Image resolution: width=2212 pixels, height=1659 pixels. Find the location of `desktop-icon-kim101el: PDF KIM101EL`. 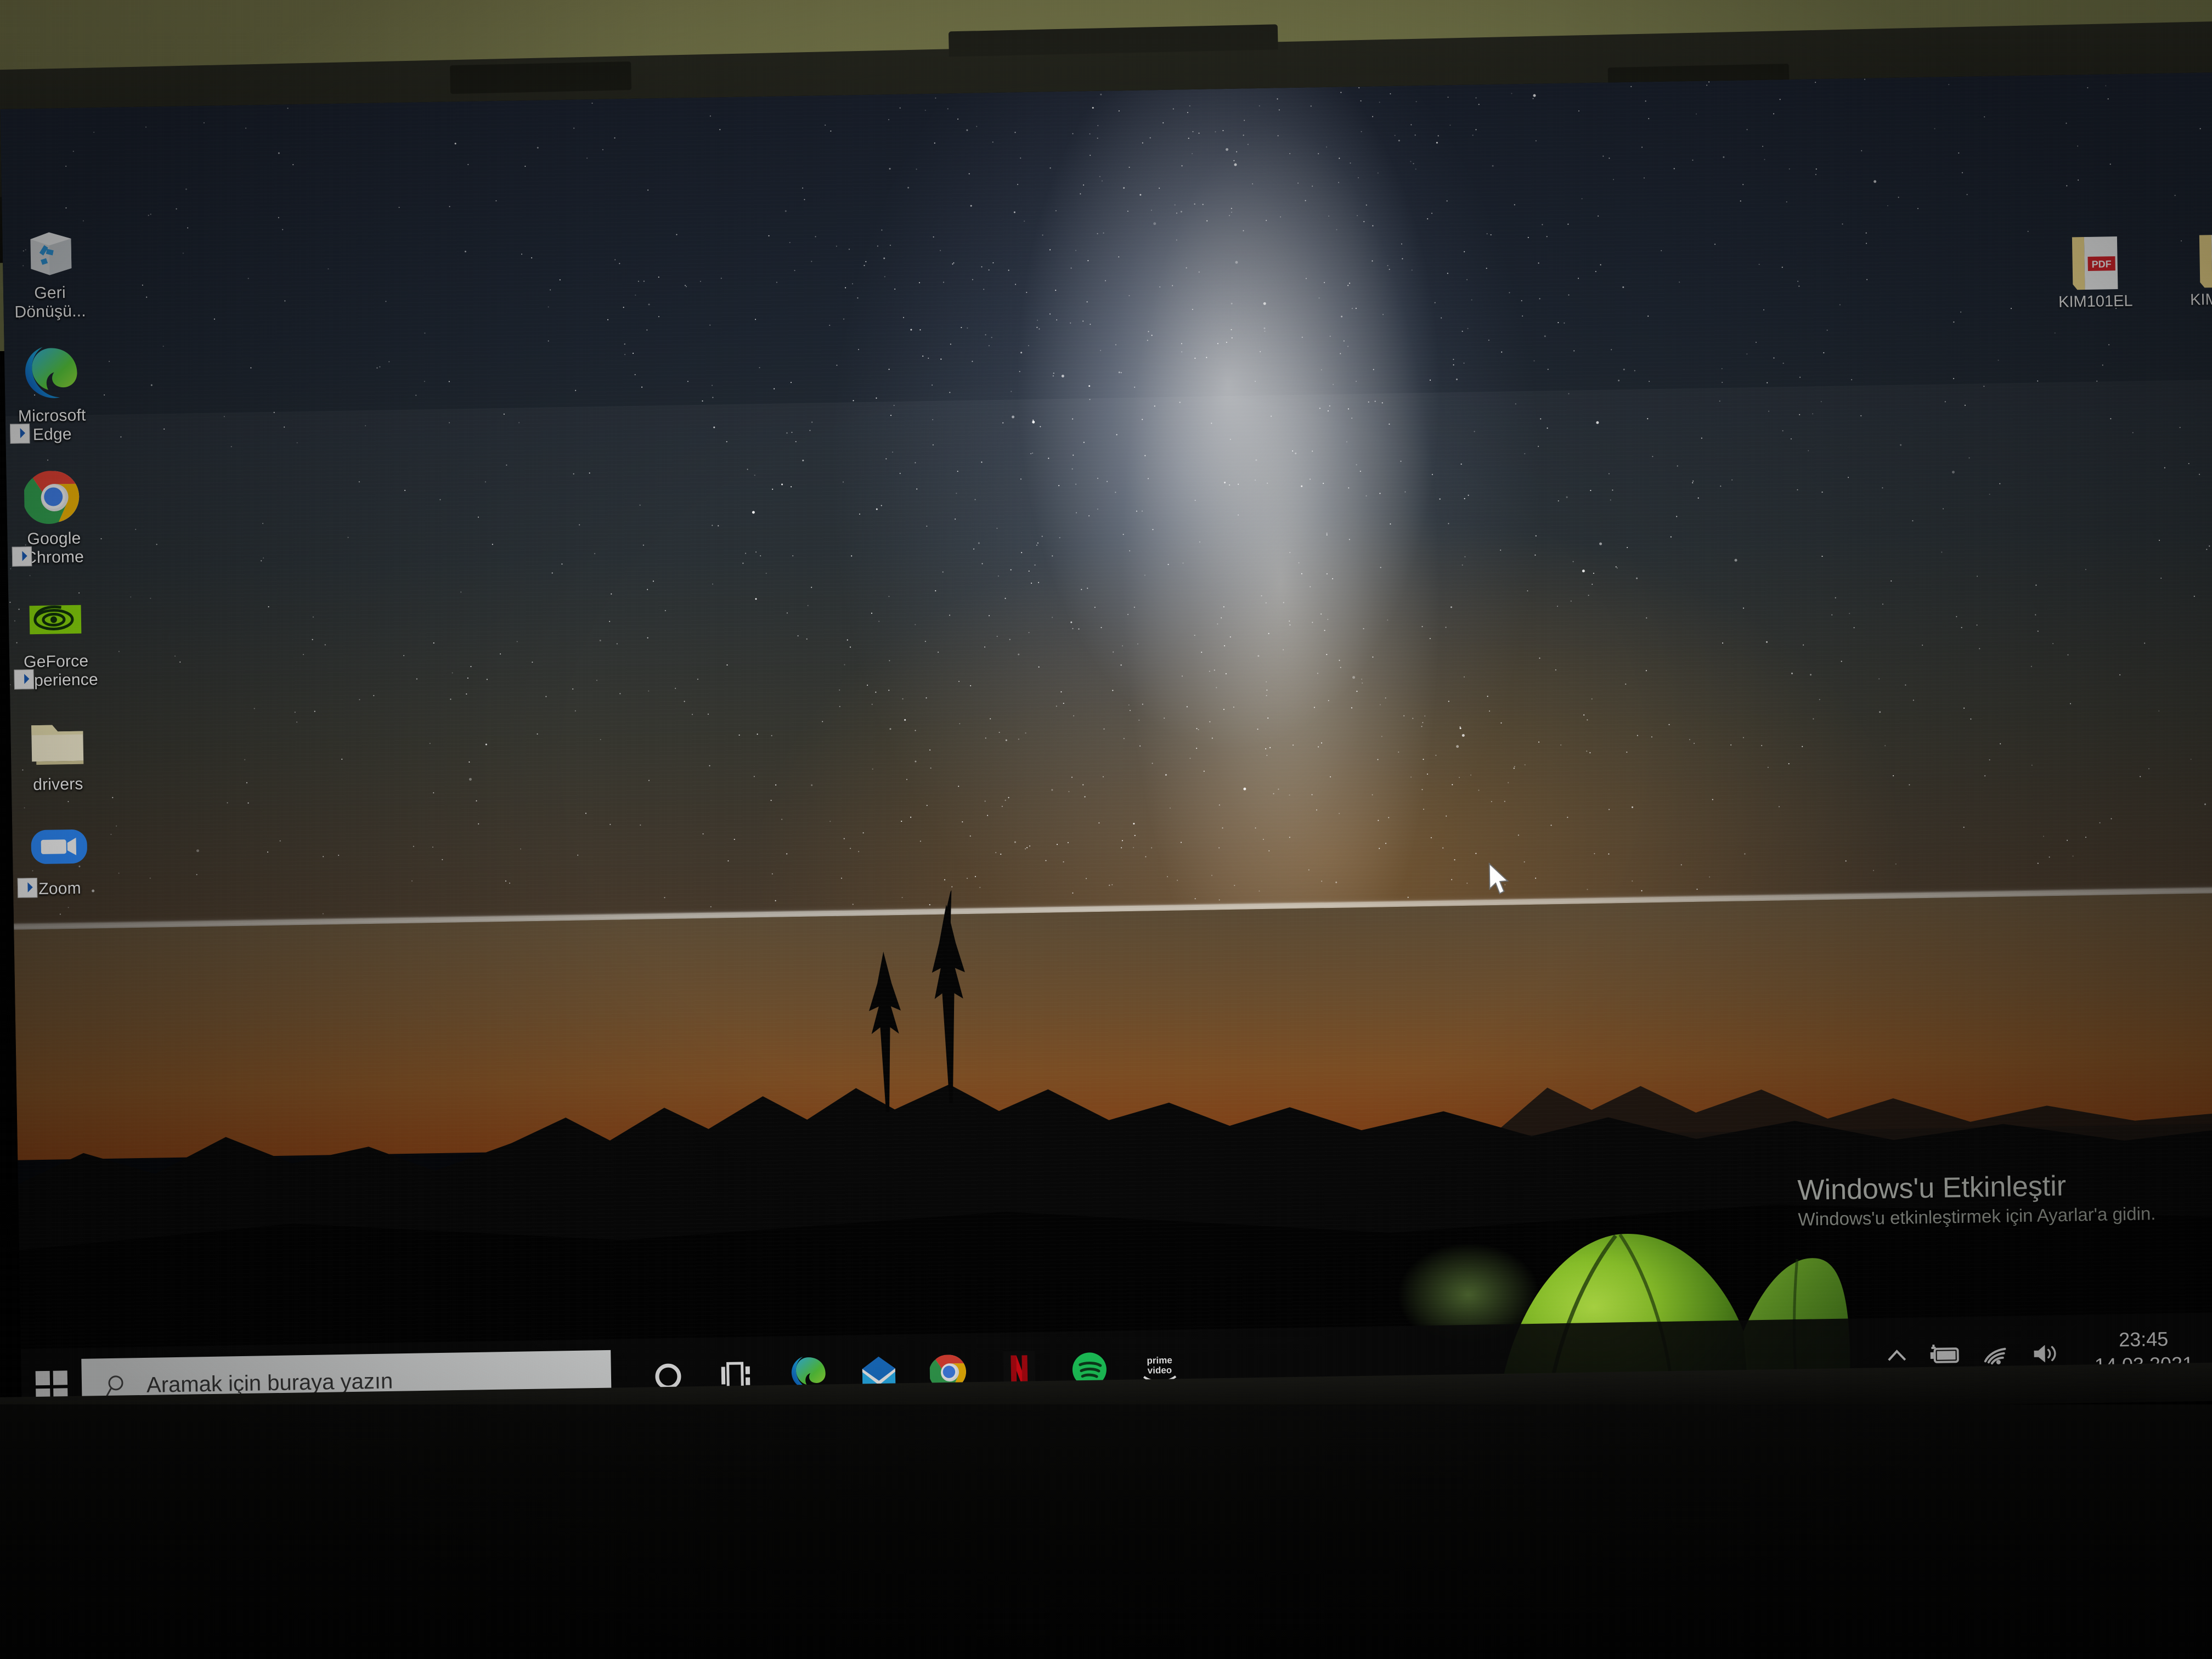

desktop-icon-kim101el: PDF KIM101EL is located at coordinates (2095, 272).